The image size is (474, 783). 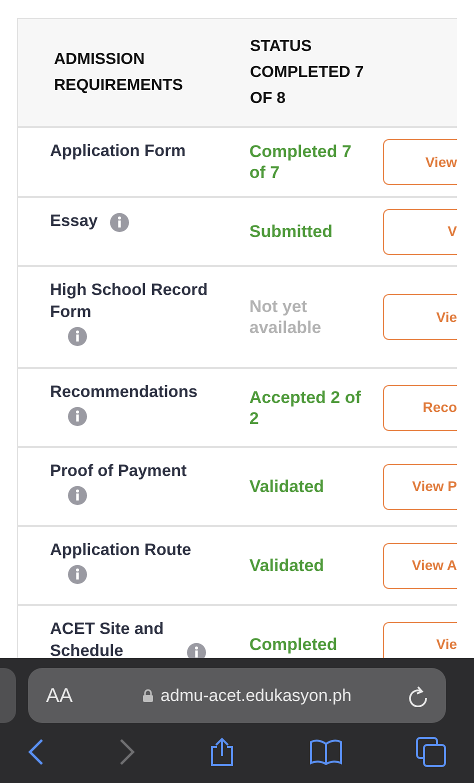 What do you see at coordinates (74, 221) in the screenshot?
I see `requirement-name: Essay` at bounding box center [74, 221].